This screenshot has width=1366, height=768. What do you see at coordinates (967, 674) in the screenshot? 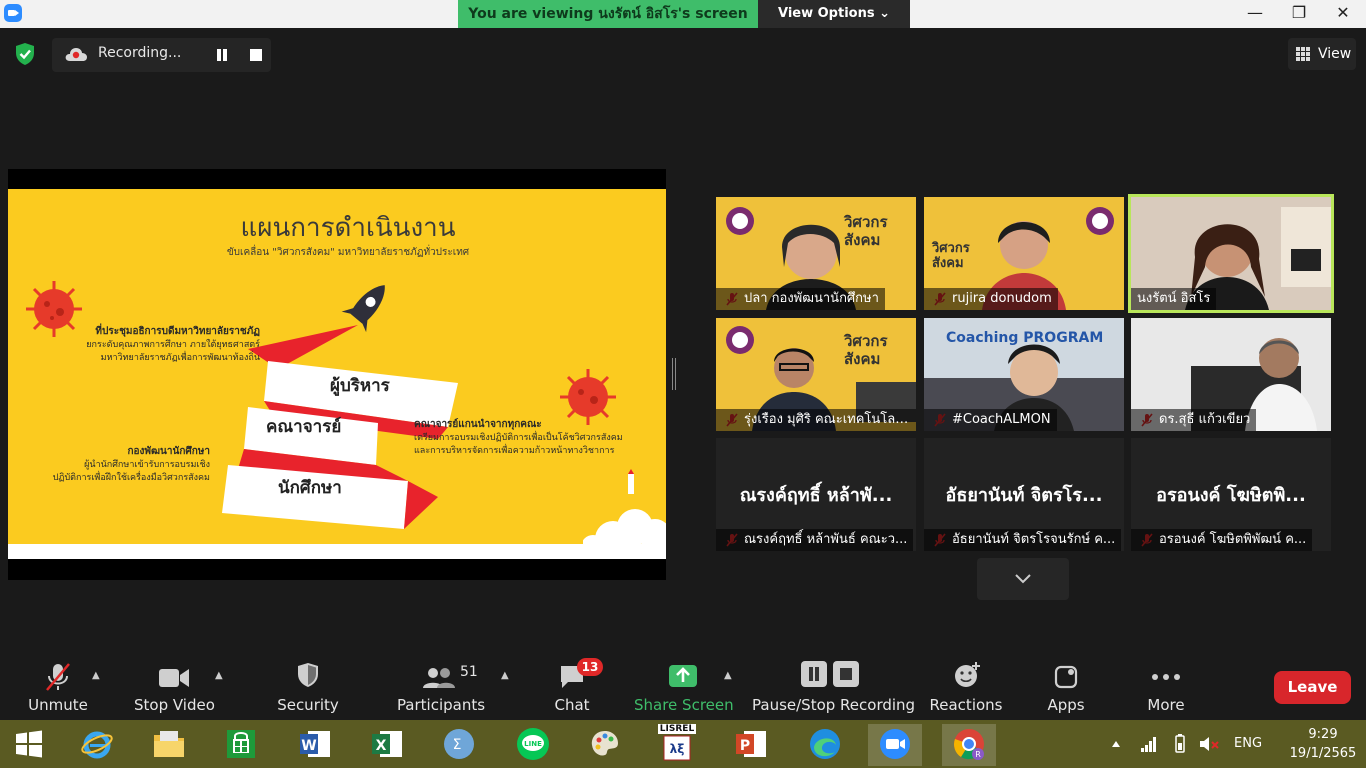
I see `reactions-emoji-icon` at bounding box center [967, 674].